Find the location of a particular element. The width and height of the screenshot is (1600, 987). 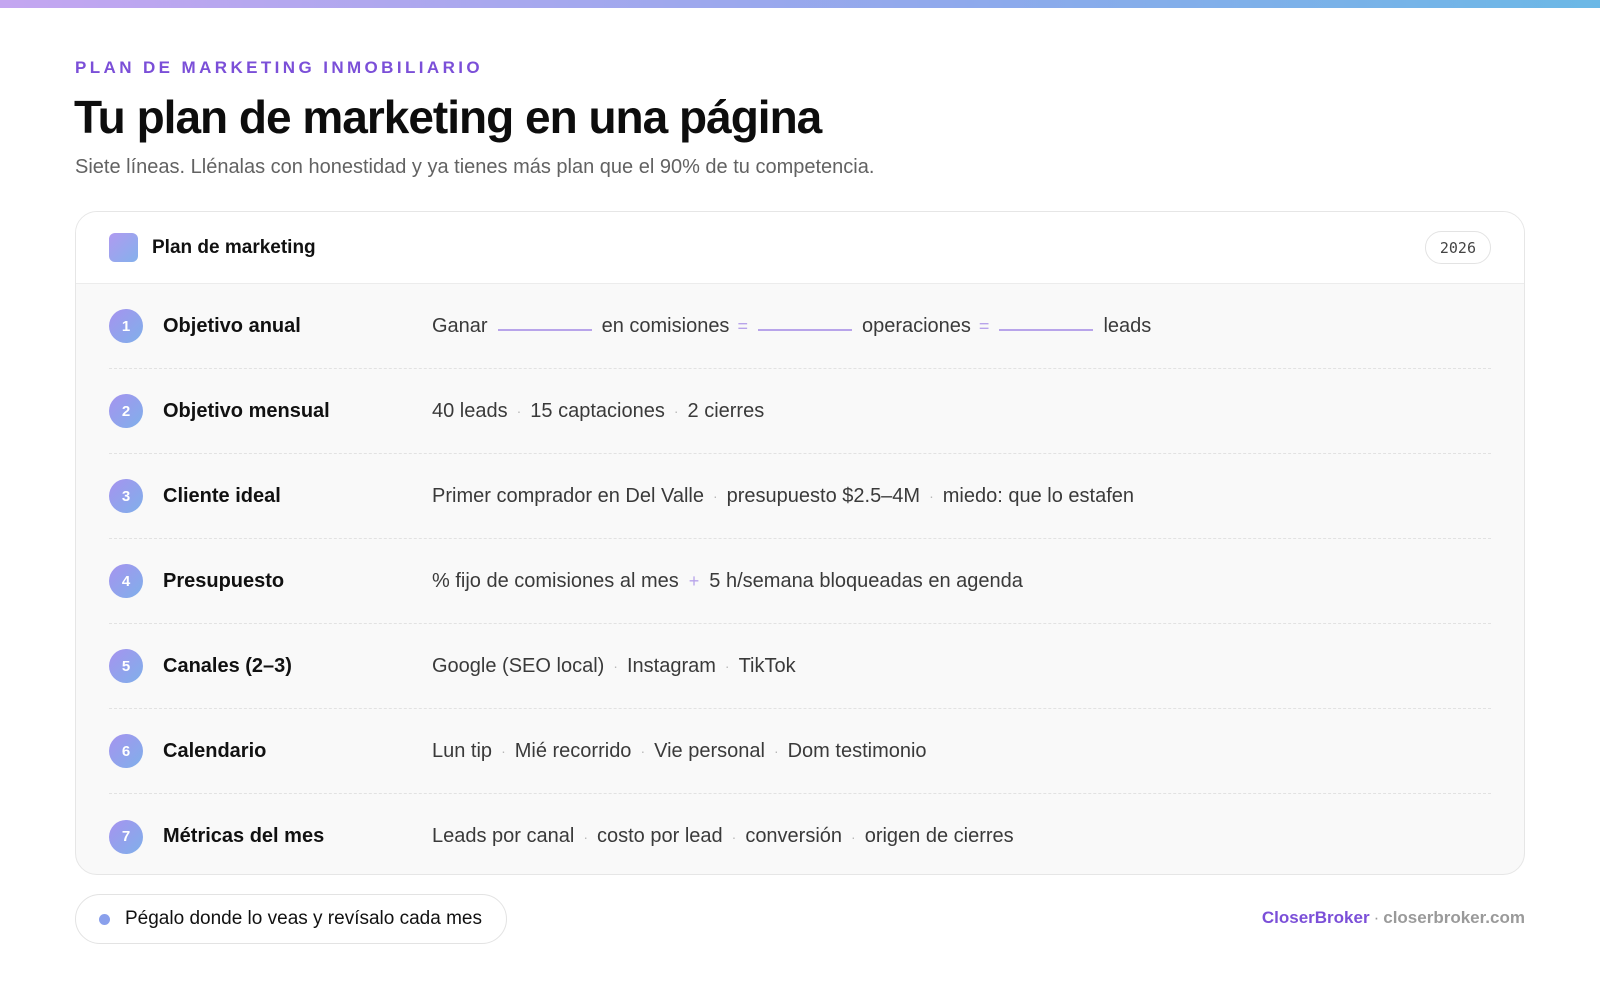

row-label: Objetivo anual is located at coordinates (232, 325).